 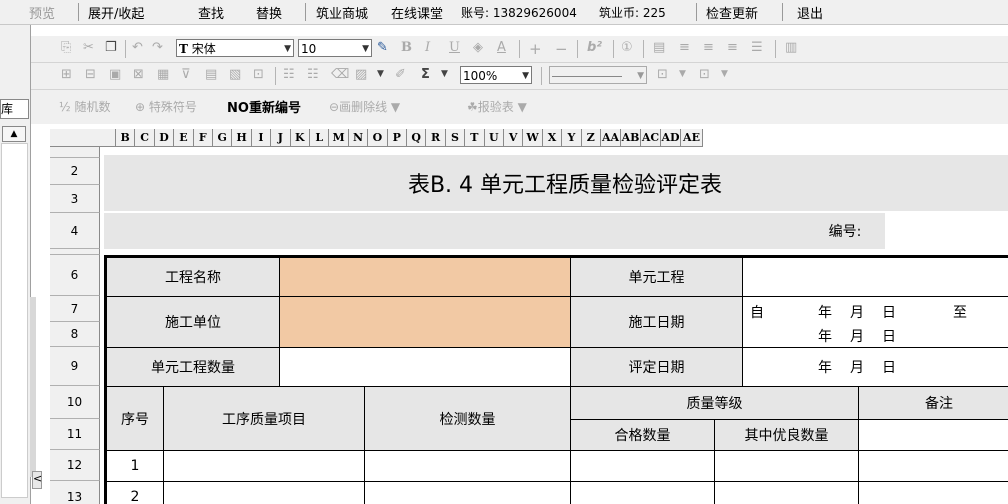 What do you see at coordinates (75, 309) in the screenshot?
I see `row-header: 7` at bounding box center [75, 309].